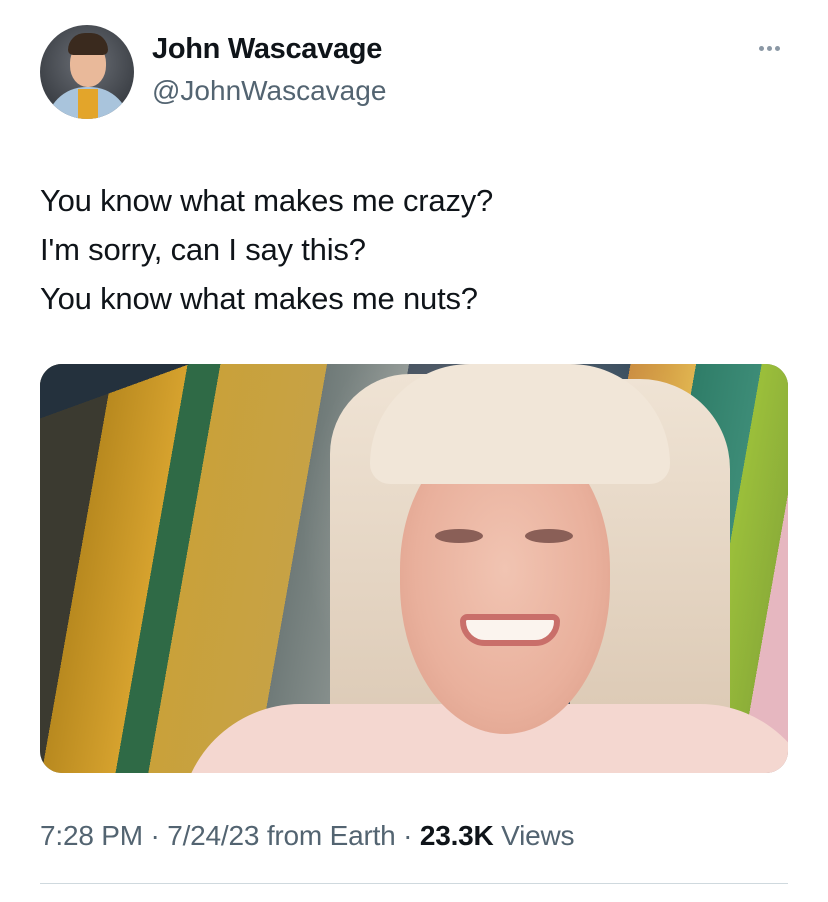 The image size is (828, 902). Describe the element at coordinates (88, 44) in the screenshot. I see `avatar-hair` at that location.